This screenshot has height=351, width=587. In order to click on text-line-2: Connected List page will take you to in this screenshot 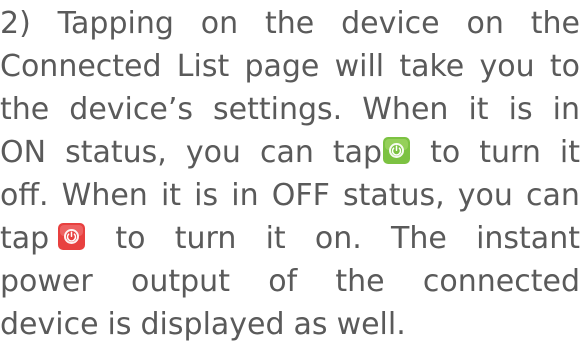, I will do `click(290, 66)`.